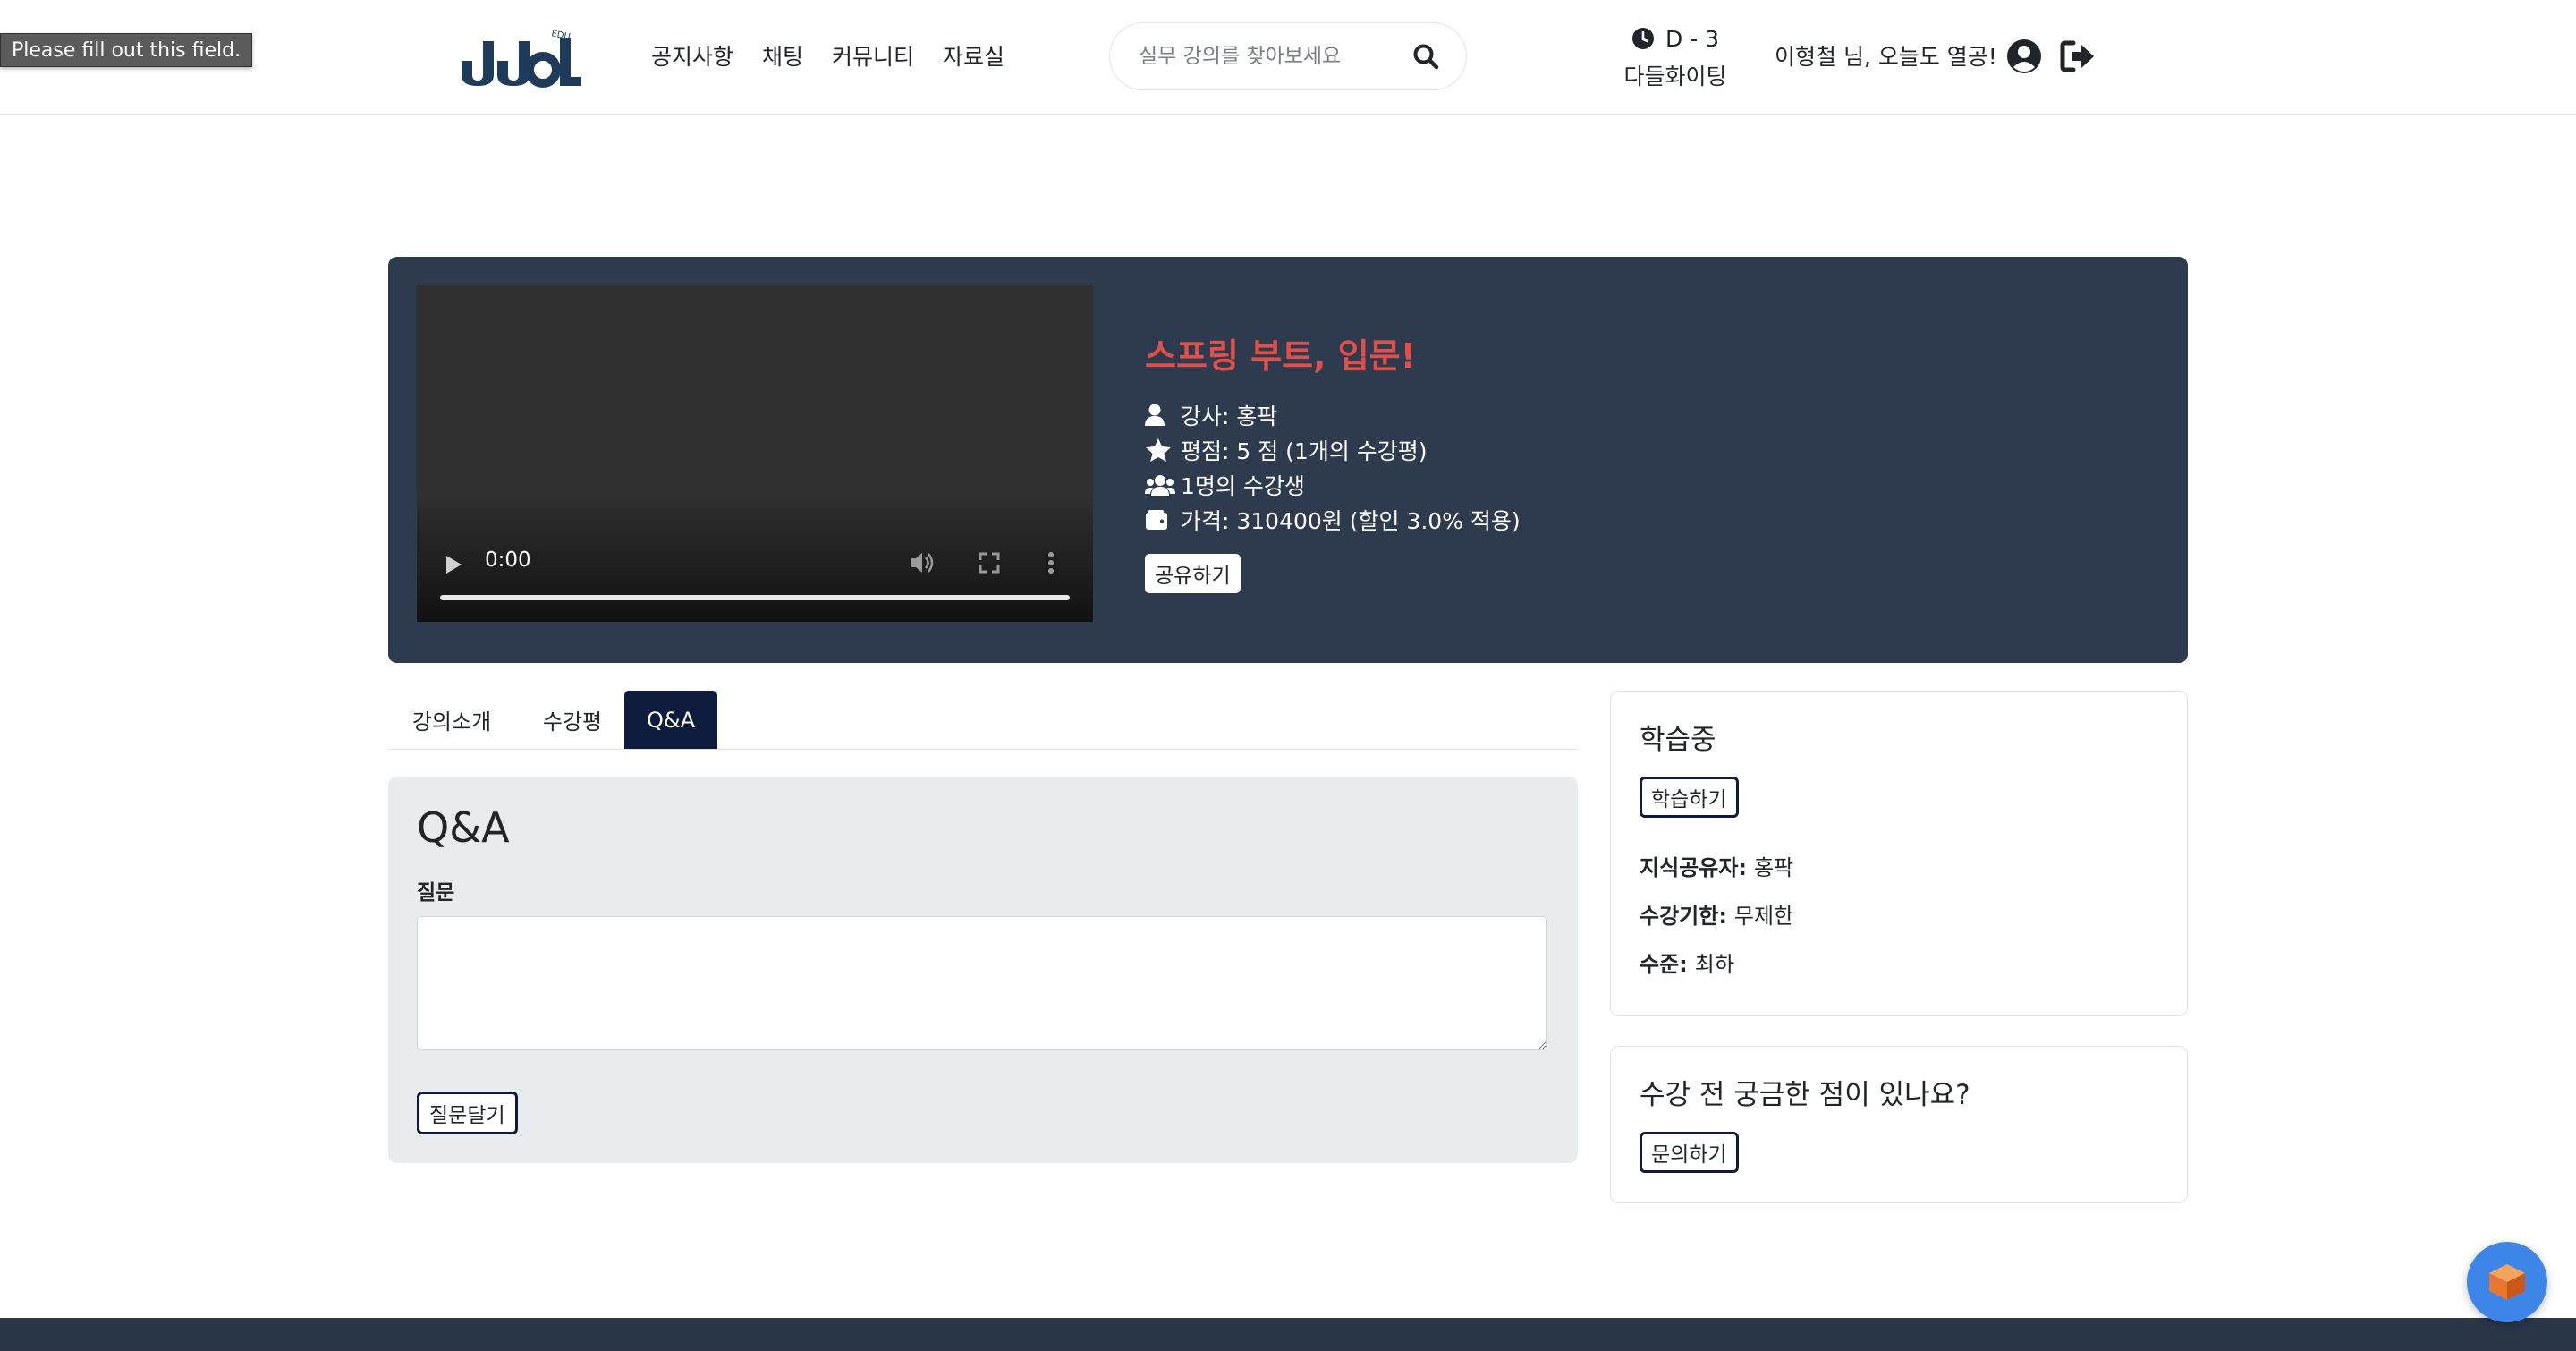 The height and width of the screenshot is (1351, 2576). Describe the element at coordinates (1886, 57) in the screenshot. I see `user-greeting: 이형철 님, 오늘도 열공!` at that location.